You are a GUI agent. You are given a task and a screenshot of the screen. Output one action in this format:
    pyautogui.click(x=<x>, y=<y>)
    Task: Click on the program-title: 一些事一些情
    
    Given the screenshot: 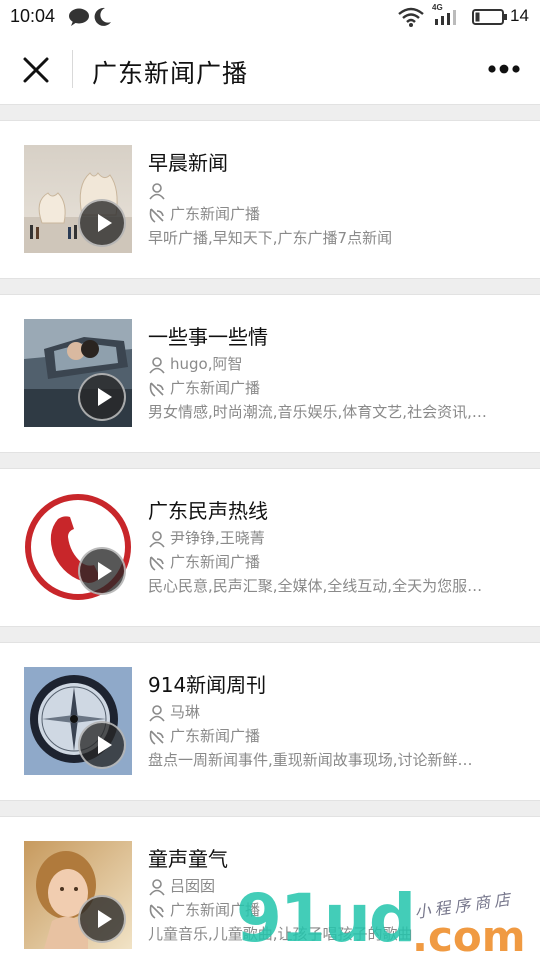 What is the action you would take?
    pyautogui.click(x=208, y=337)
    